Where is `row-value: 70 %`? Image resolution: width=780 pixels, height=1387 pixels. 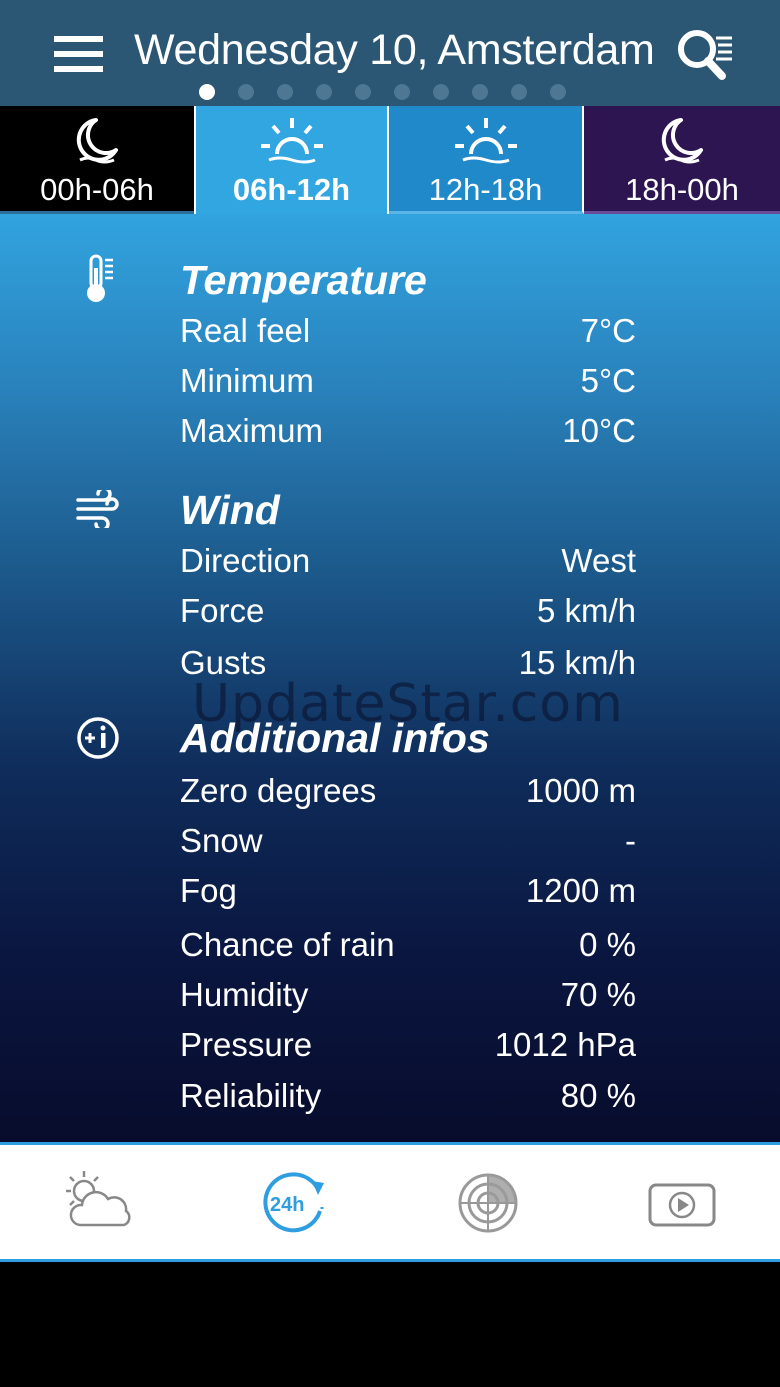 row-value: 70 % is located at coordinates (598, 994).